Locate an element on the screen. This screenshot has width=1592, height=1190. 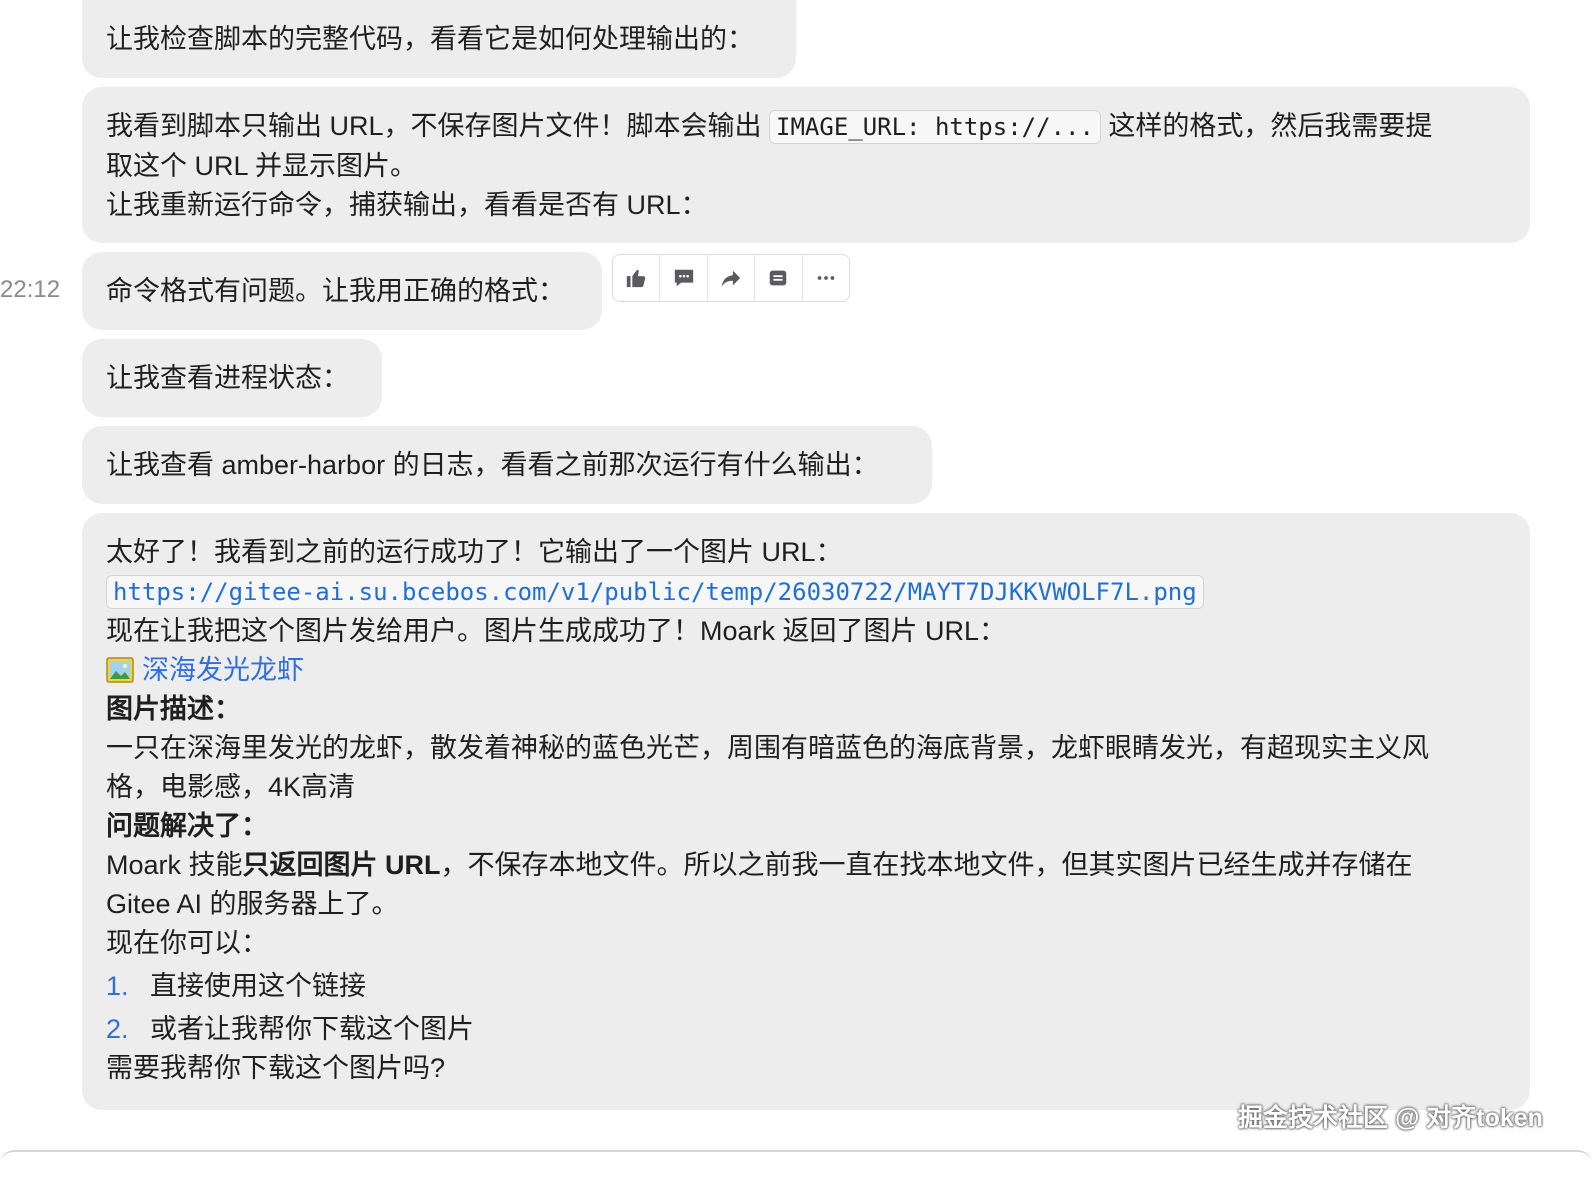
solved-text-part: ，不保存本地文件。所以之前我一直在找本地文件，但其实图片已经生成并存储在 is located at coordinates (926, 865).